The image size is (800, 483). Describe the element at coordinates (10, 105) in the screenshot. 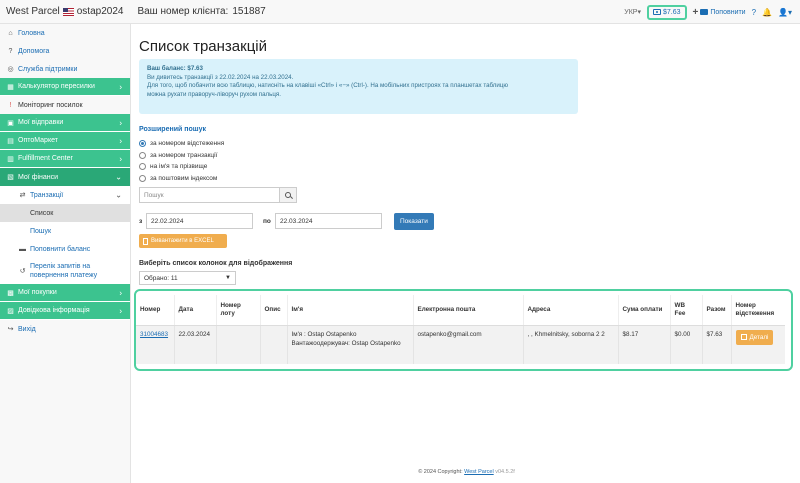

I see `alert-icon: !` at that location.